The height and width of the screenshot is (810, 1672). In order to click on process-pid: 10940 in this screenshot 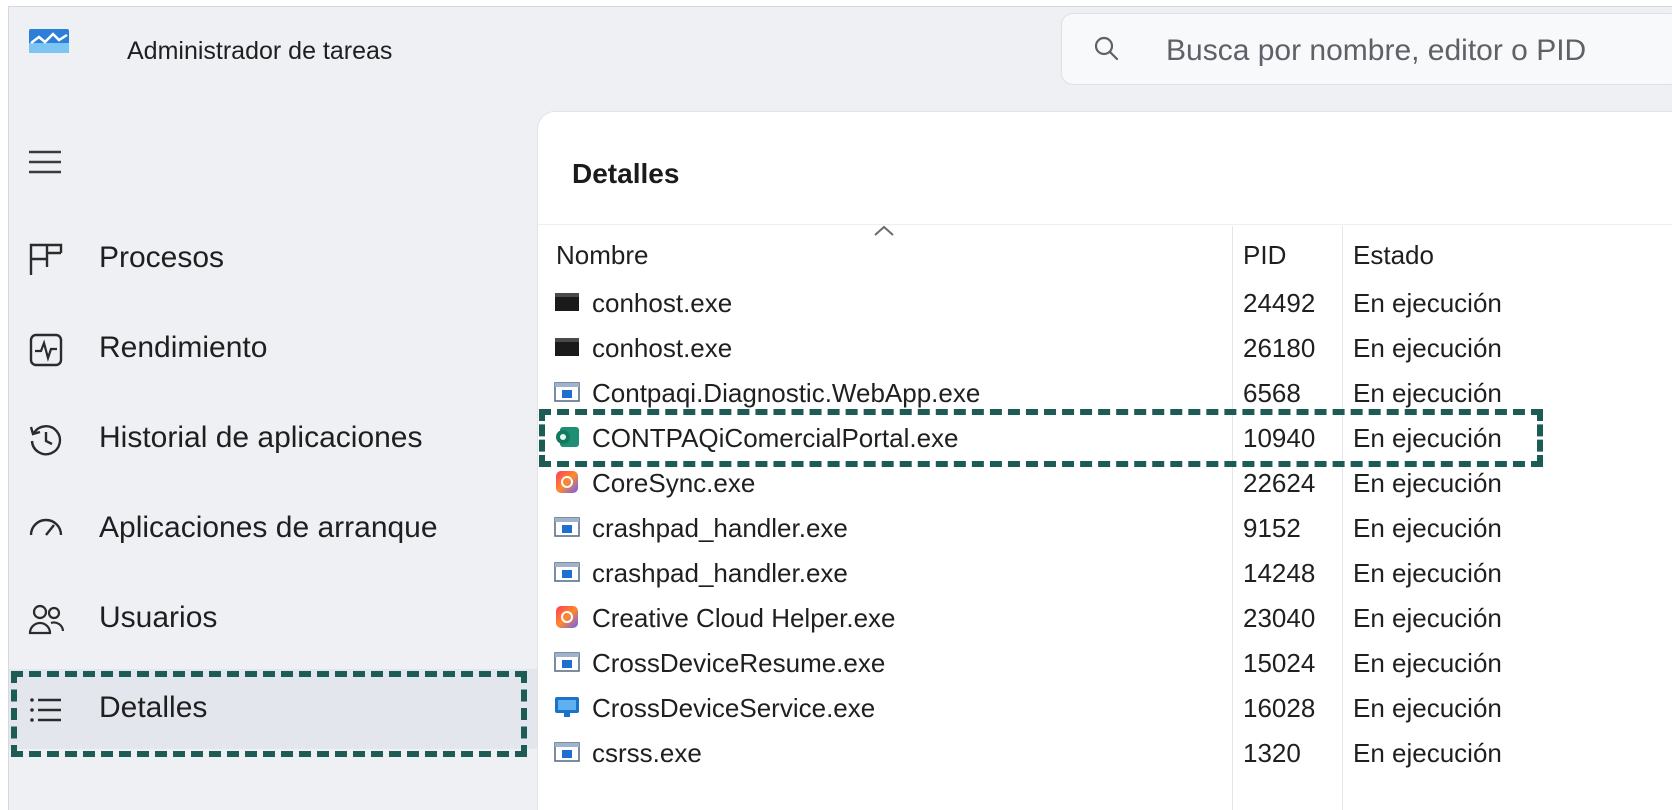, I will do `click(1279, 438)`.